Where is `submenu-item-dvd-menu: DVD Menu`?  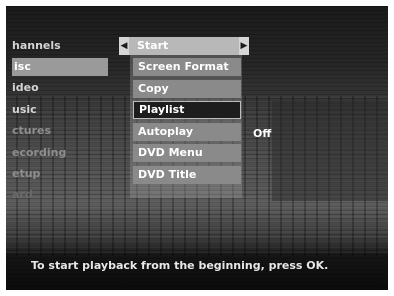 submenu-item-dvd-menu: DVD Menu is located at coordinates (187, 153).